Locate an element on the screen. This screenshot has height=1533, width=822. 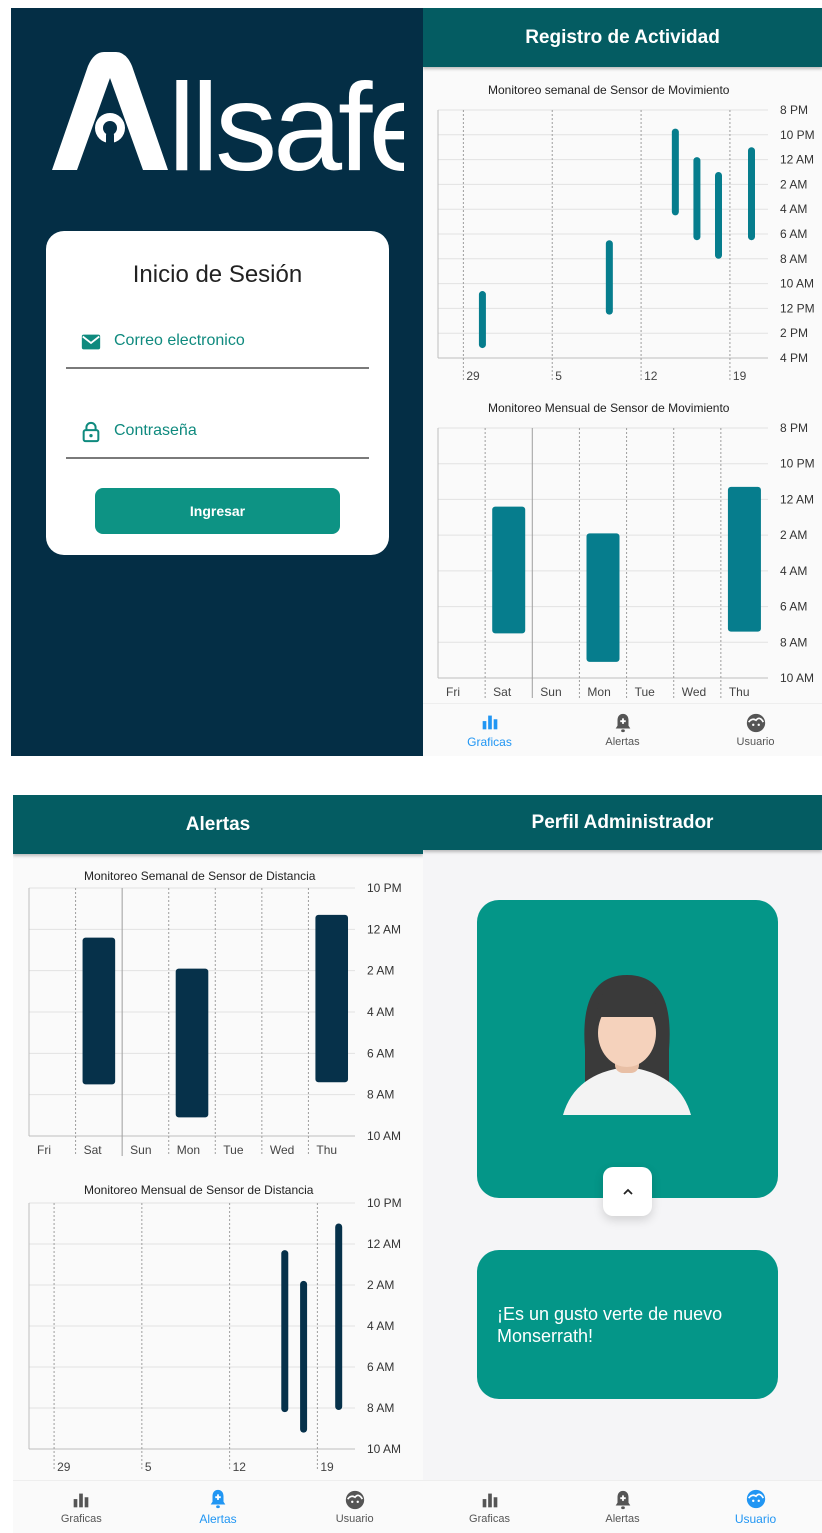
welcome-card: ¡Es un gusto verte de nuevo Monserrath! is located at coordinates (627, 1324).